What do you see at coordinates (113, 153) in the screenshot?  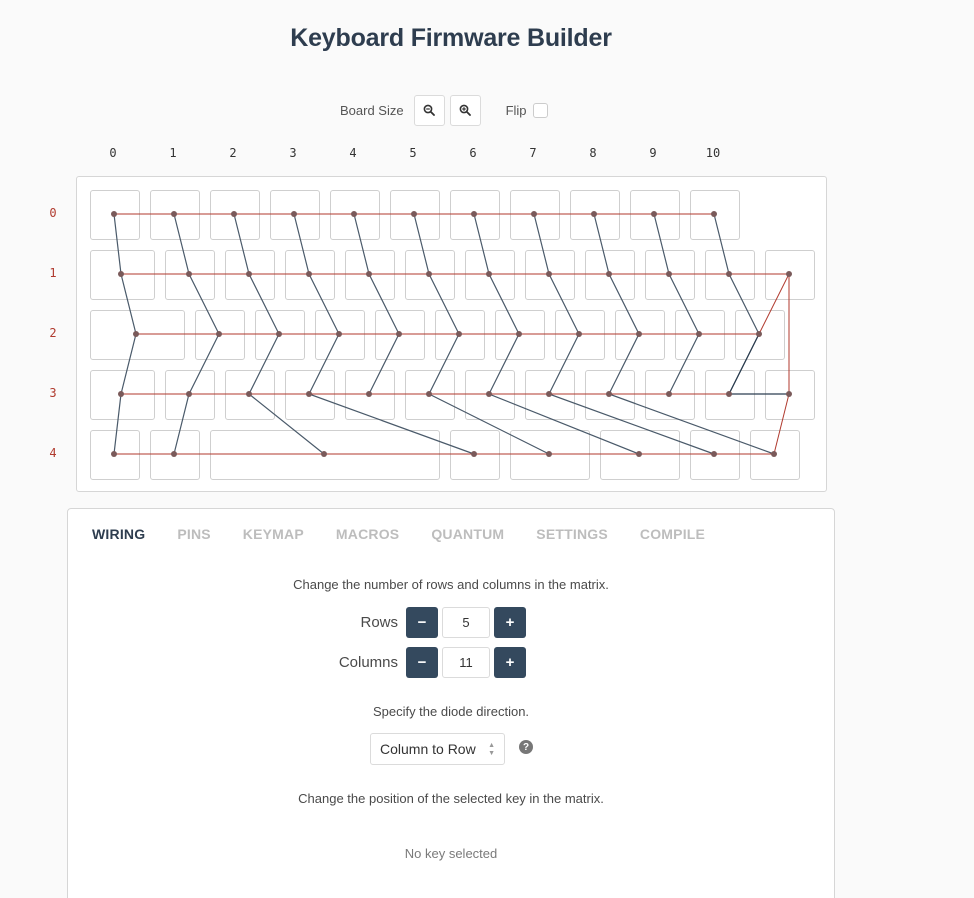 I see `column-label: 0` at bounding box center [113, 153].